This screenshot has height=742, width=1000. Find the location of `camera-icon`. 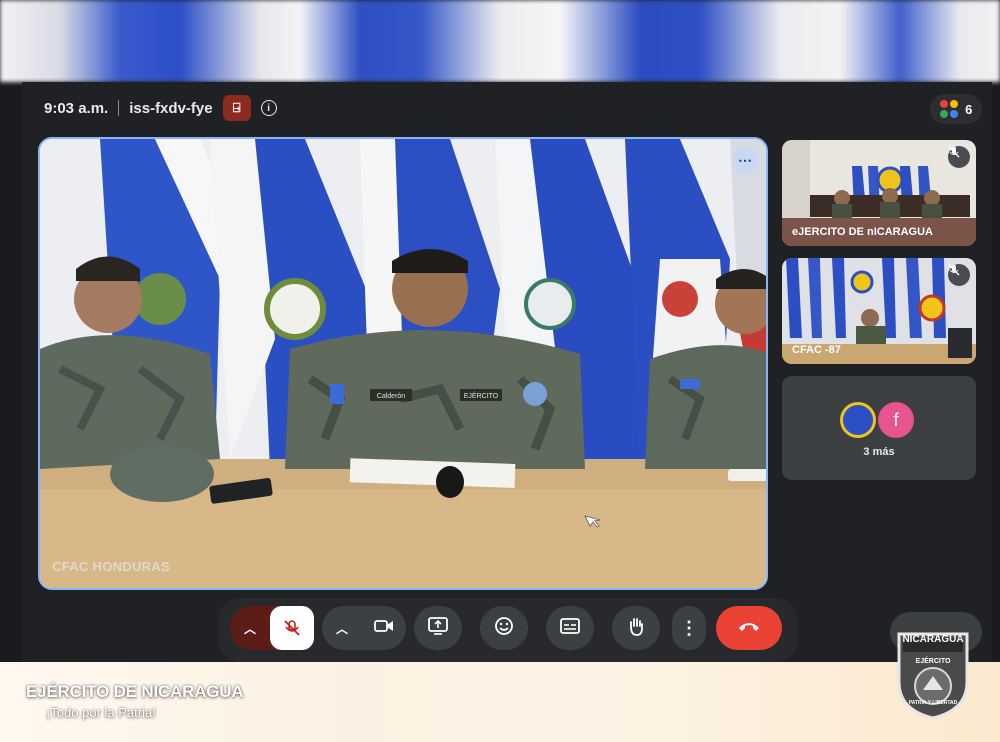

camera-icon is located at coordinates (384, 628).